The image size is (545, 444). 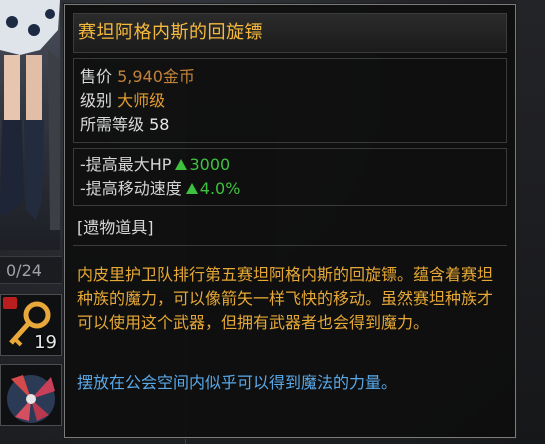 What do you see at coordinates (220, 188) in the screenshot?
I see `stat-value: 4.0%` at bounding box center [220, 188].